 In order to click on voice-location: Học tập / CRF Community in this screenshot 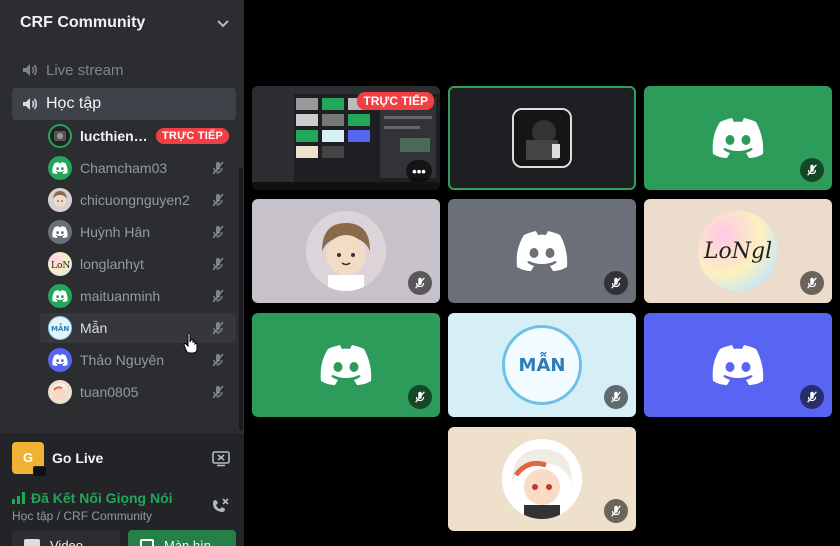, I will do `click(122, 516)`.